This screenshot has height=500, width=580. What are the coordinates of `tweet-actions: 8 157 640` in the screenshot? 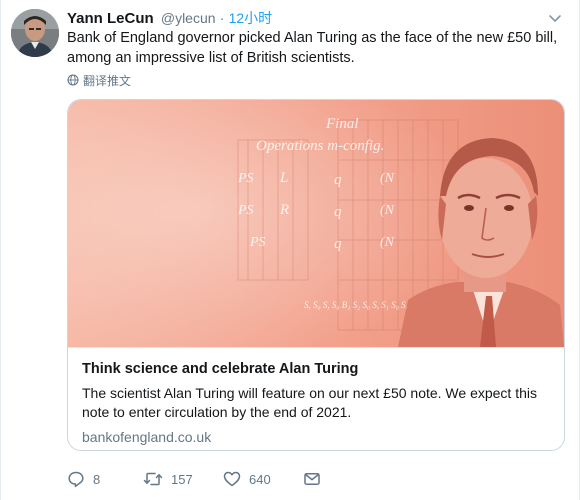 It's located at (205, 479).